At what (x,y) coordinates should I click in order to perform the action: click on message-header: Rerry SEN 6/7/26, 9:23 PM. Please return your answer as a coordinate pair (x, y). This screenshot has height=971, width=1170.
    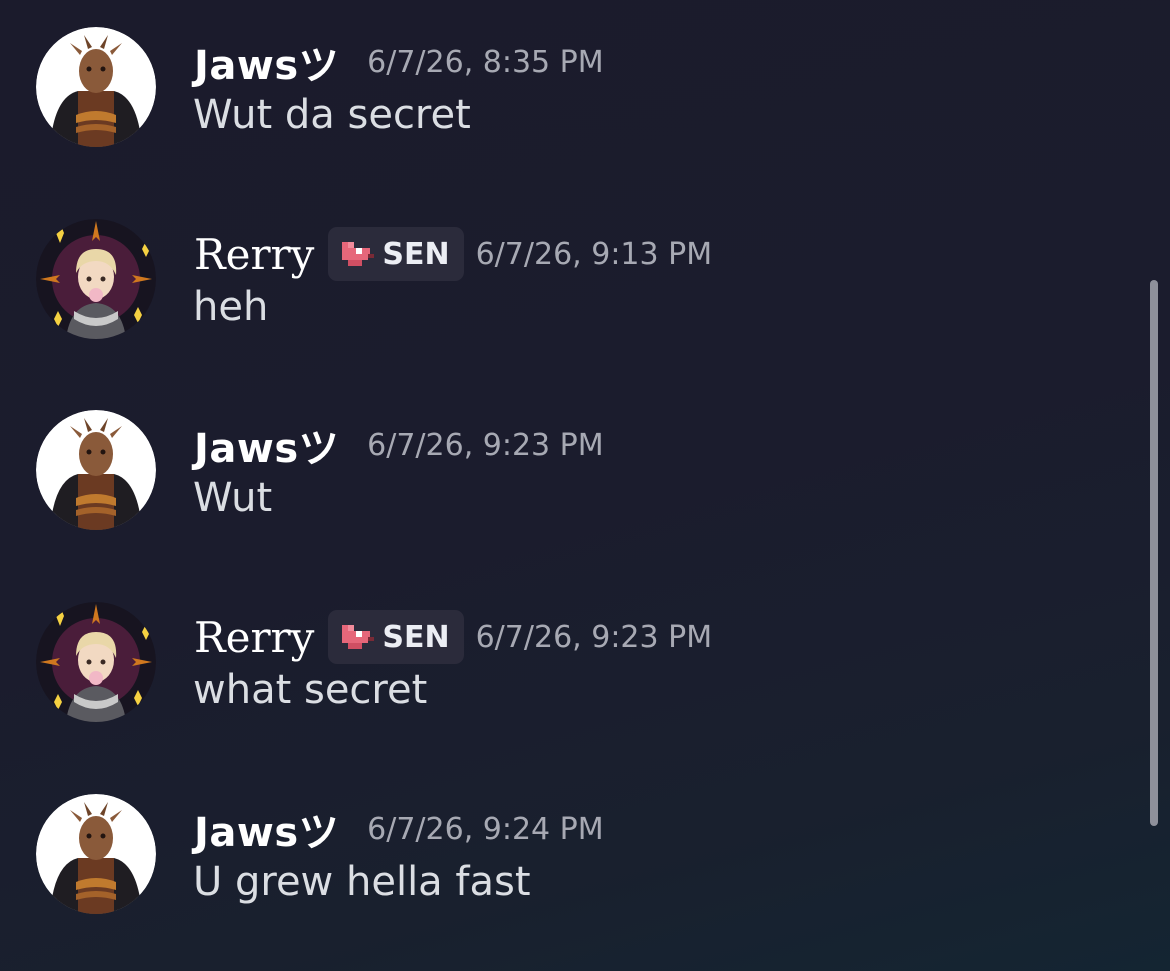
    Looking at the image, I should click on (453, 637).